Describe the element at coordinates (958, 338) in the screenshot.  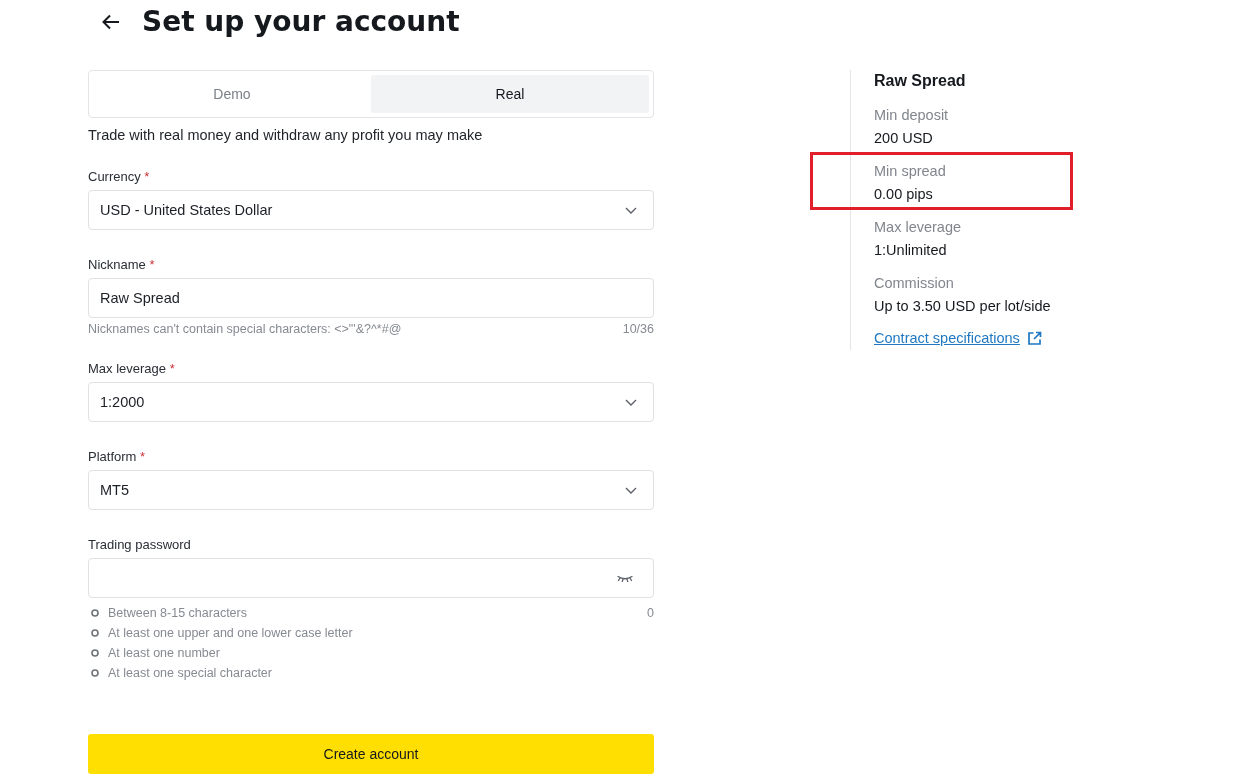
I see `contract-link: Contract specifications` at that location.